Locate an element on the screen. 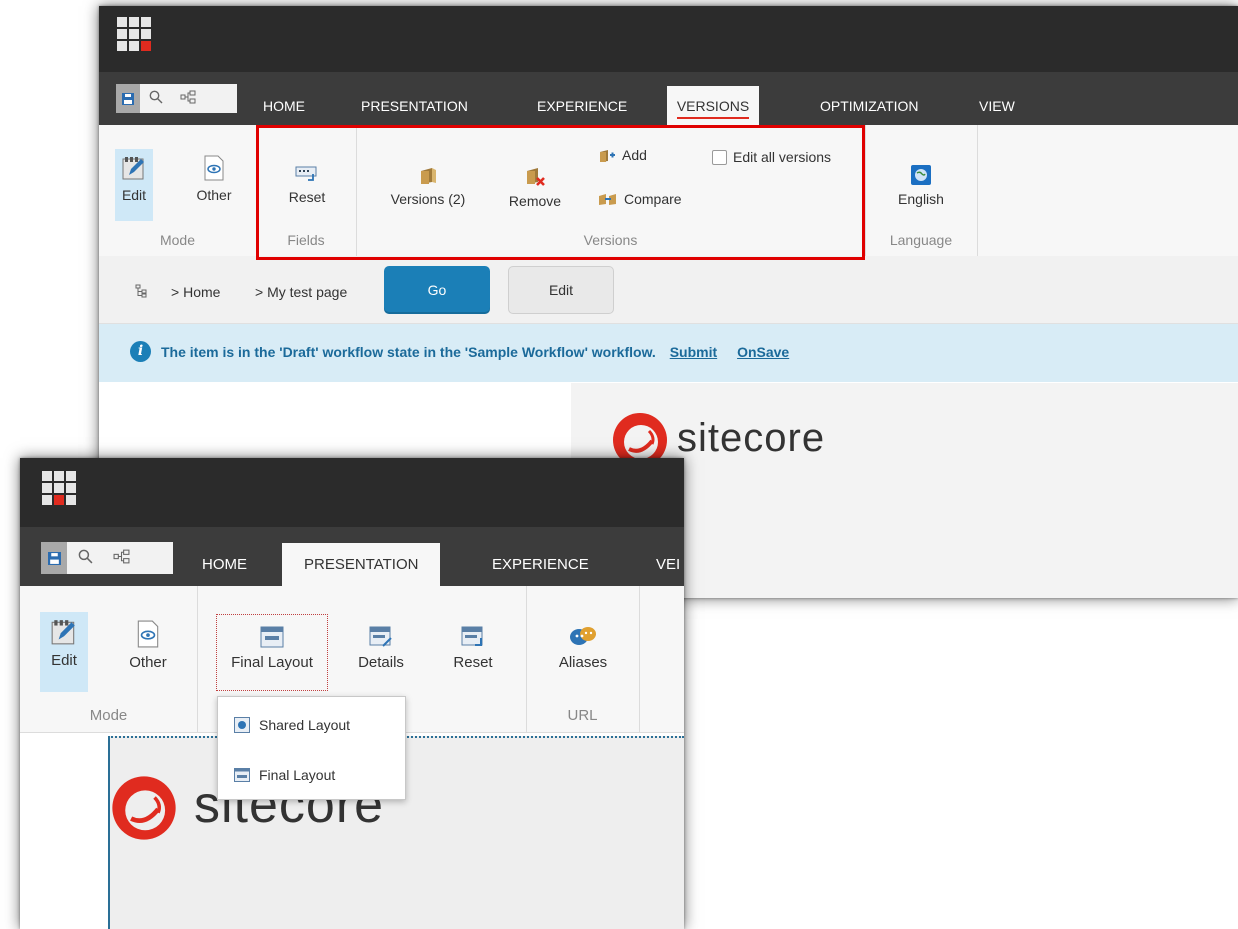 The height and width of the screenshot is (929, 1238). layout-dropdown-menu: Shared Layout Final Layout is located at coordinates (311, 748).